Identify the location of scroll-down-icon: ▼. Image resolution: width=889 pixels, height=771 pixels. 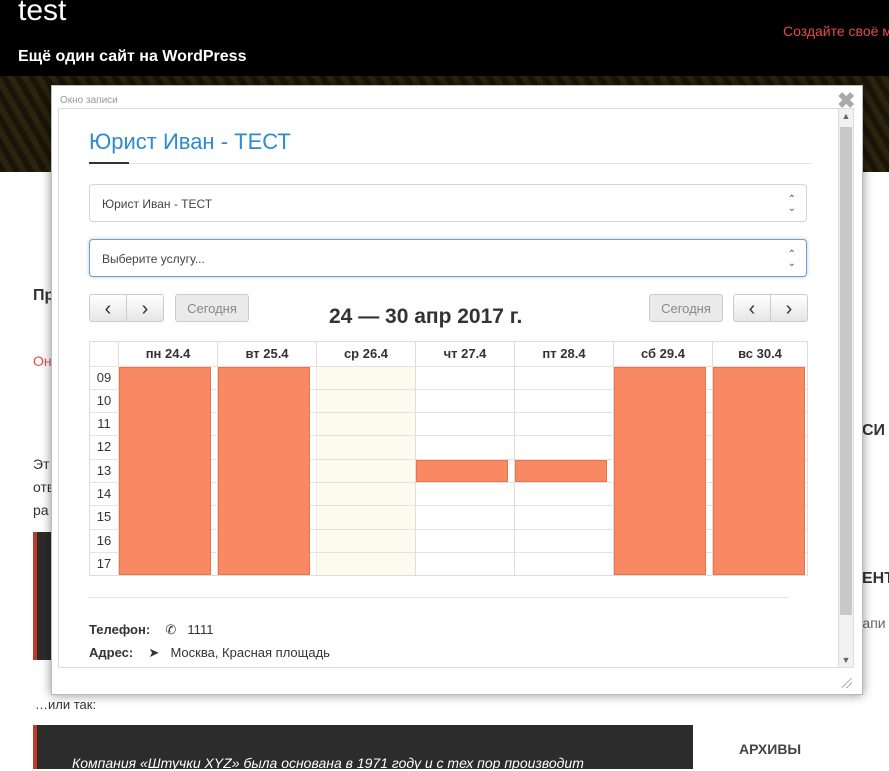
(846, 660).